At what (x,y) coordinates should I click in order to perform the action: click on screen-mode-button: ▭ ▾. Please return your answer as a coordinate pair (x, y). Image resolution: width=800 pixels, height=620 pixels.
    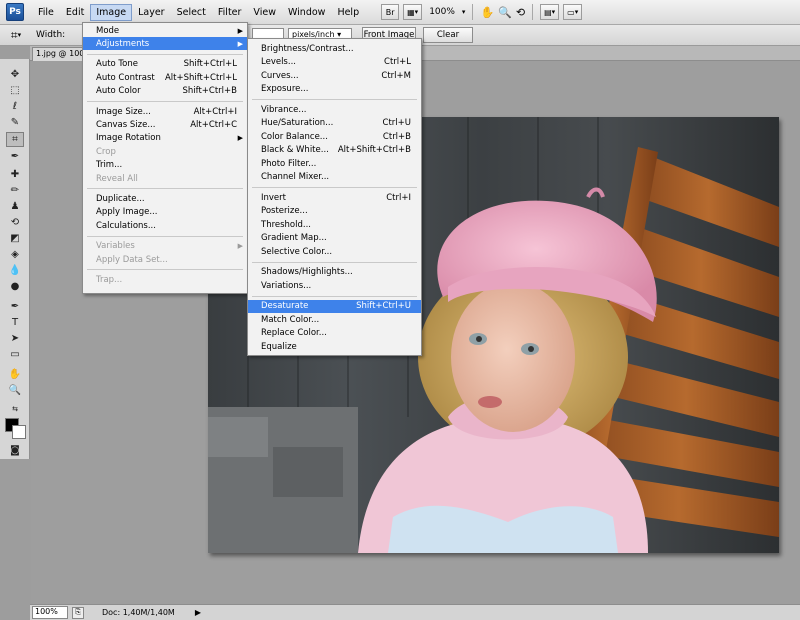
    Looking at the image, I should click on (573, 12).